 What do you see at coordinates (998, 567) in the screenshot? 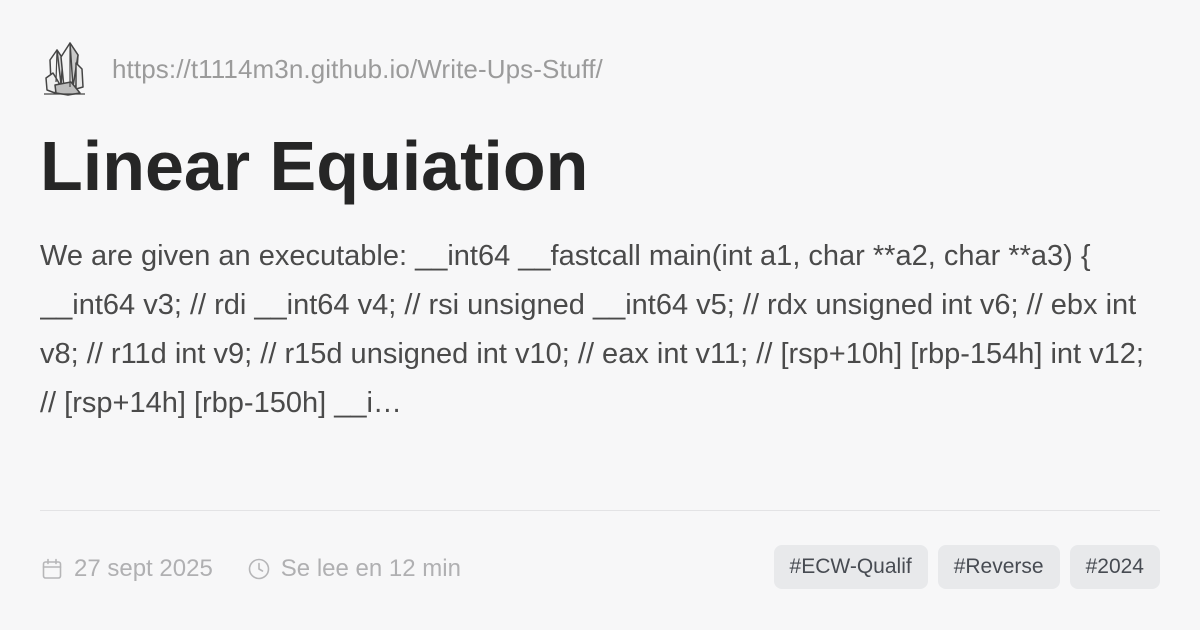
I see `tag-reverse: #Reverse` at bounding box center [998, 567].